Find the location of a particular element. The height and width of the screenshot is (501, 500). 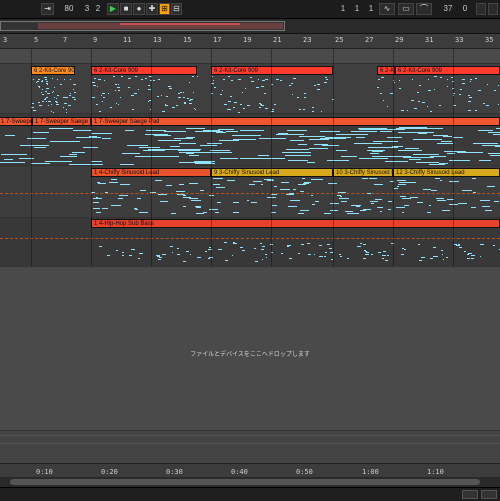

tap-tempo-icon: ⇥ is located at coordinates (47, 9).